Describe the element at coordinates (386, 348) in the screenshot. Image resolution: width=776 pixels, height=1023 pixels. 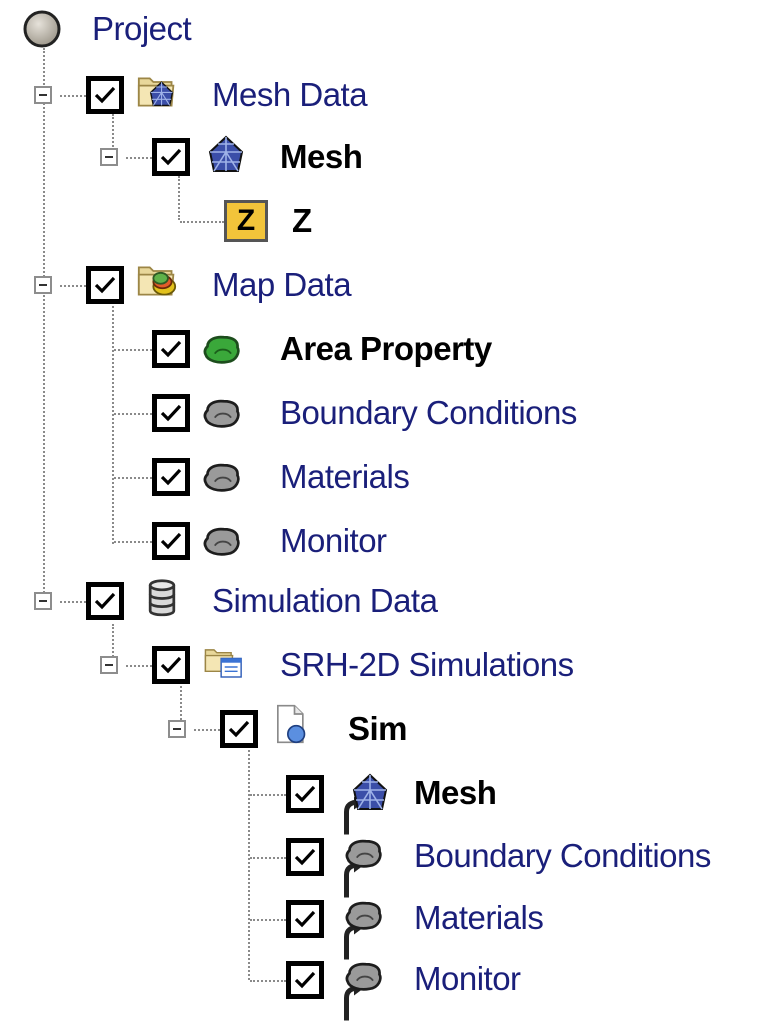
I see `tree-node-label: Area Property` at that location.